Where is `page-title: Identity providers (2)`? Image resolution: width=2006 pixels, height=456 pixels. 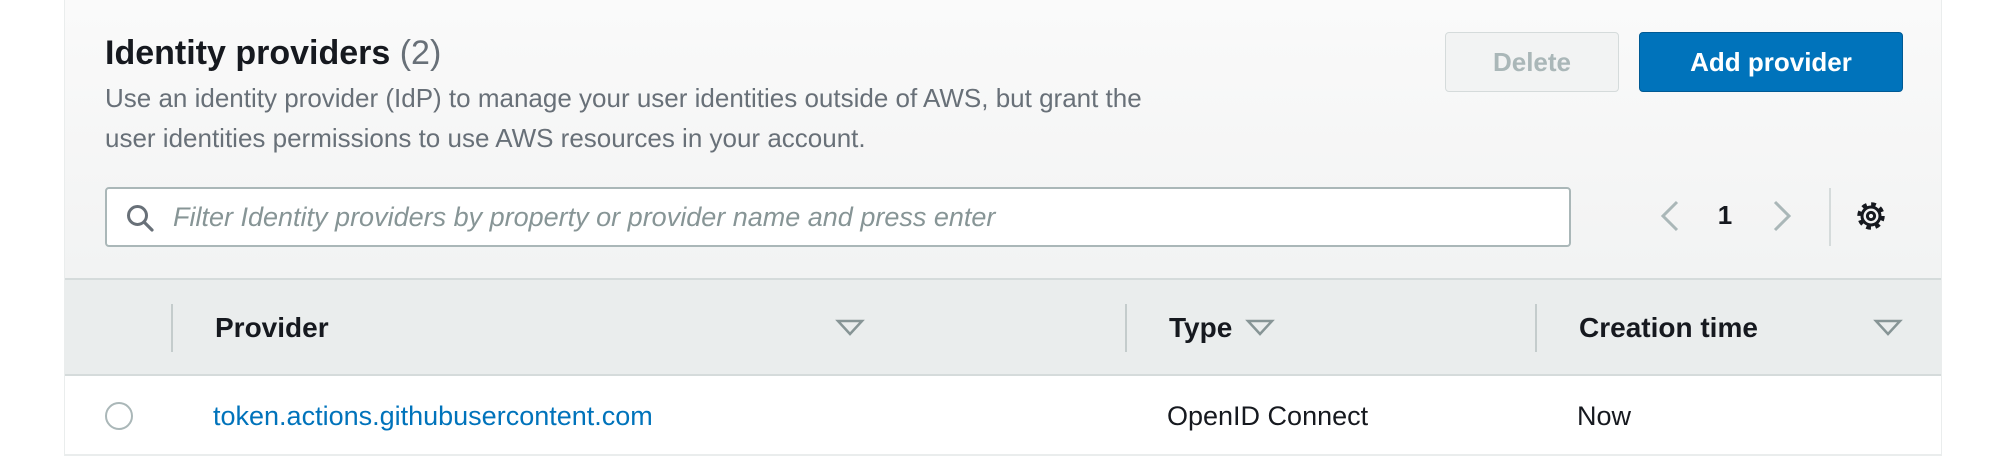
page-title: Identity providers (2) is located at coordinates (273, 53).